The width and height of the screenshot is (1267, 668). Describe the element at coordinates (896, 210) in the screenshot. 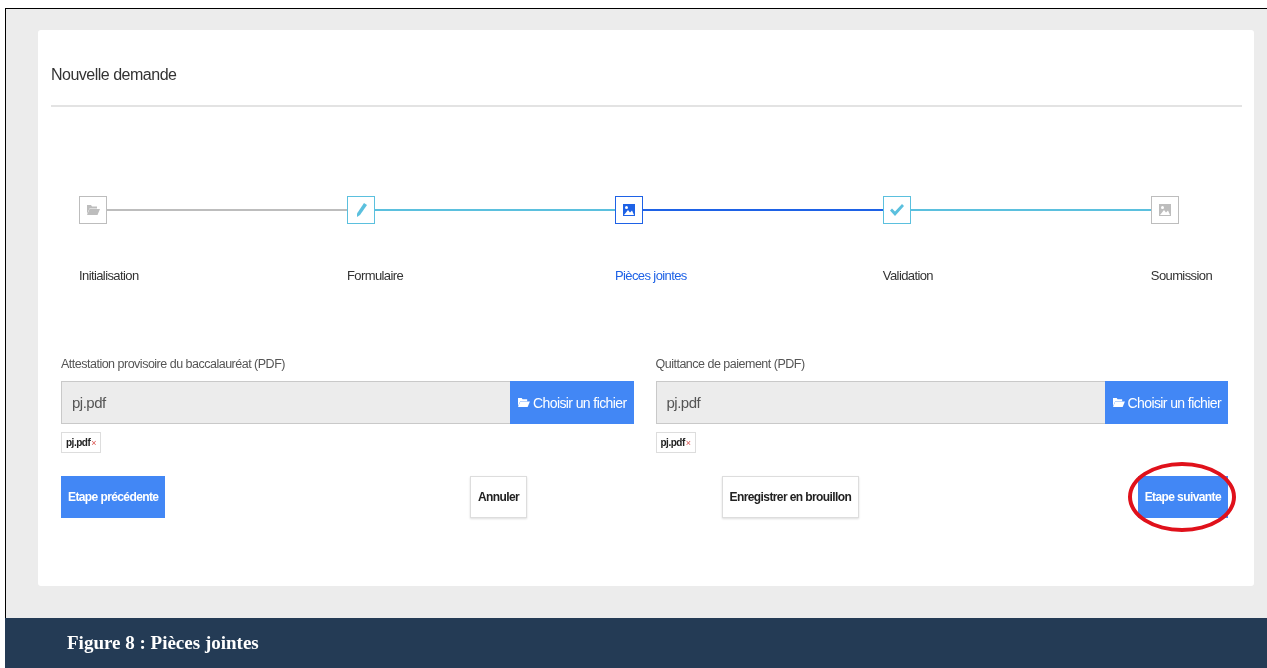

I see `check-icon` at that location.